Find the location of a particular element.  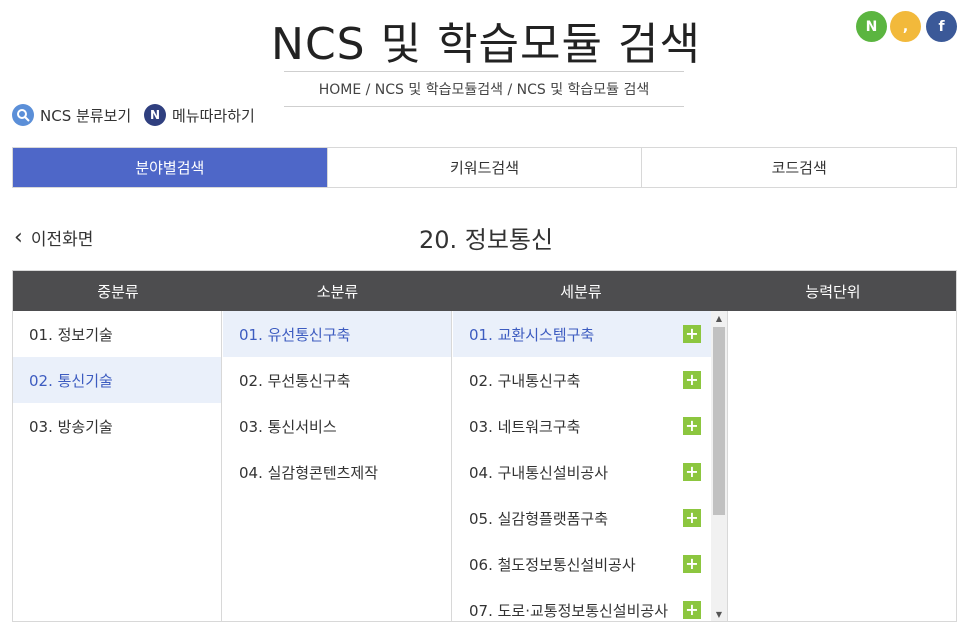

competency-unit-list is located at coordinates (841, 466).